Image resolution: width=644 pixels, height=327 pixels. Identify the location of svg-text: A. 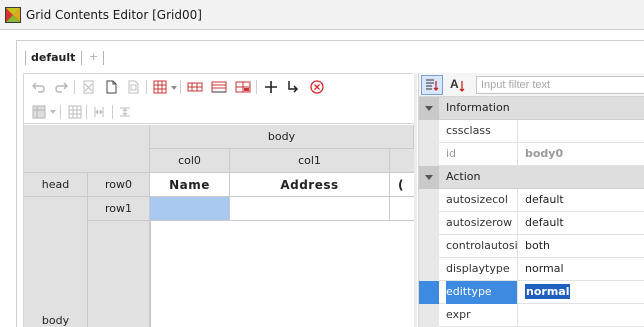
(454, 84).